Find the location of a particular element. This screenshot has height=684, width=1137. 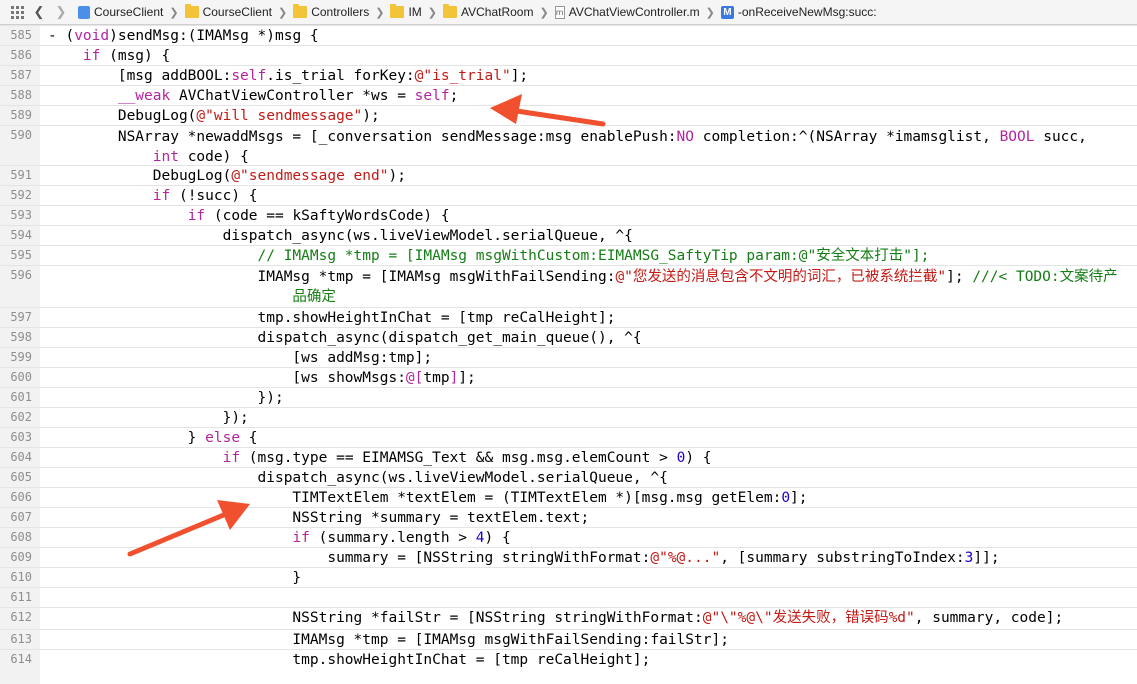

back-chevron-icon: ❮ is located at coordinates (39, 12).